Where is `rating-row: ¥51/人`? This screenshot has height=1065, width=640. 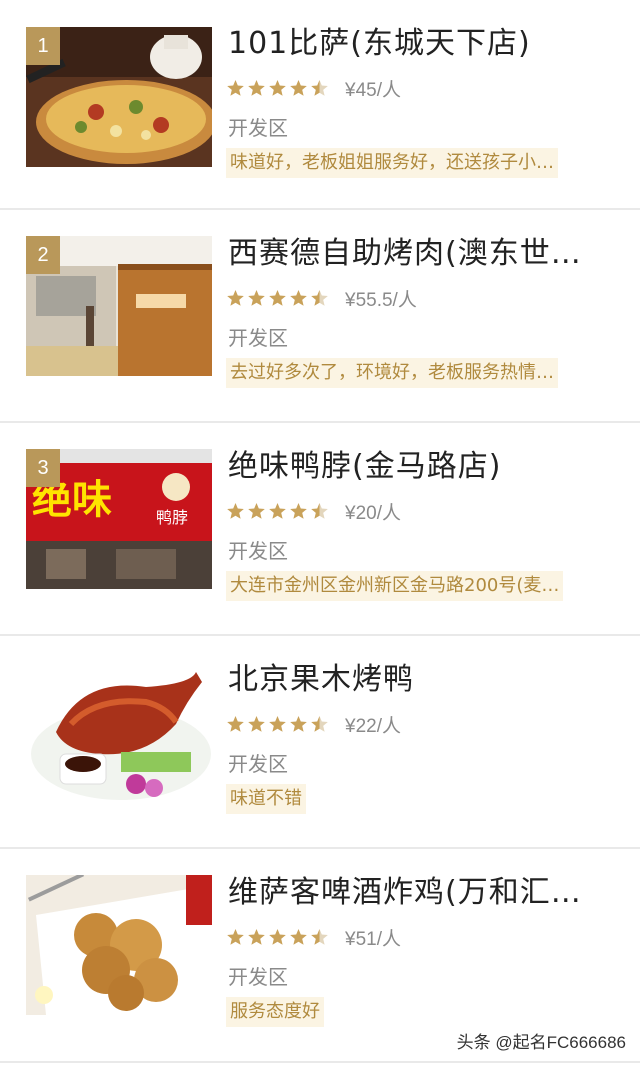 rating-row: ¥51/人 is located at coordinates (313, 937).